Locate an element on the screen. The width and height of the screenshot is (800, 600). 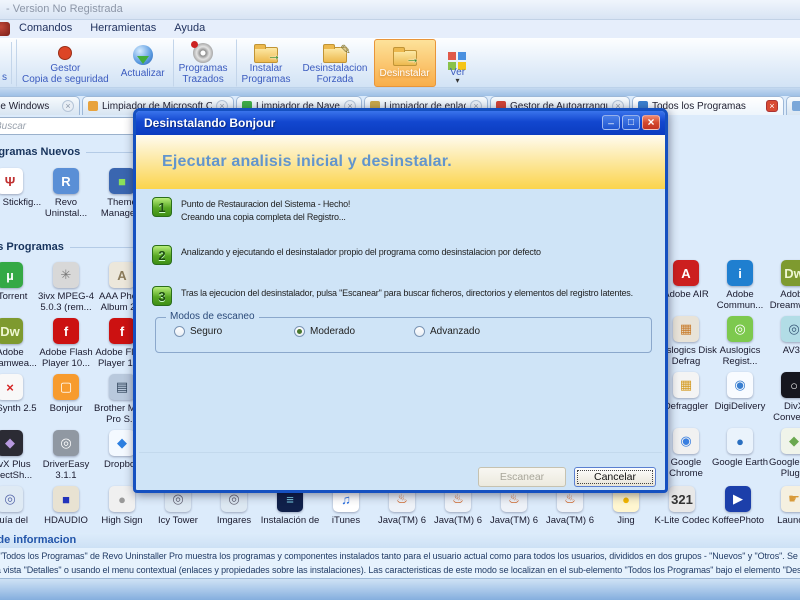
program-item: ◉ DigiDelivery is located at coordinates (740, 398).